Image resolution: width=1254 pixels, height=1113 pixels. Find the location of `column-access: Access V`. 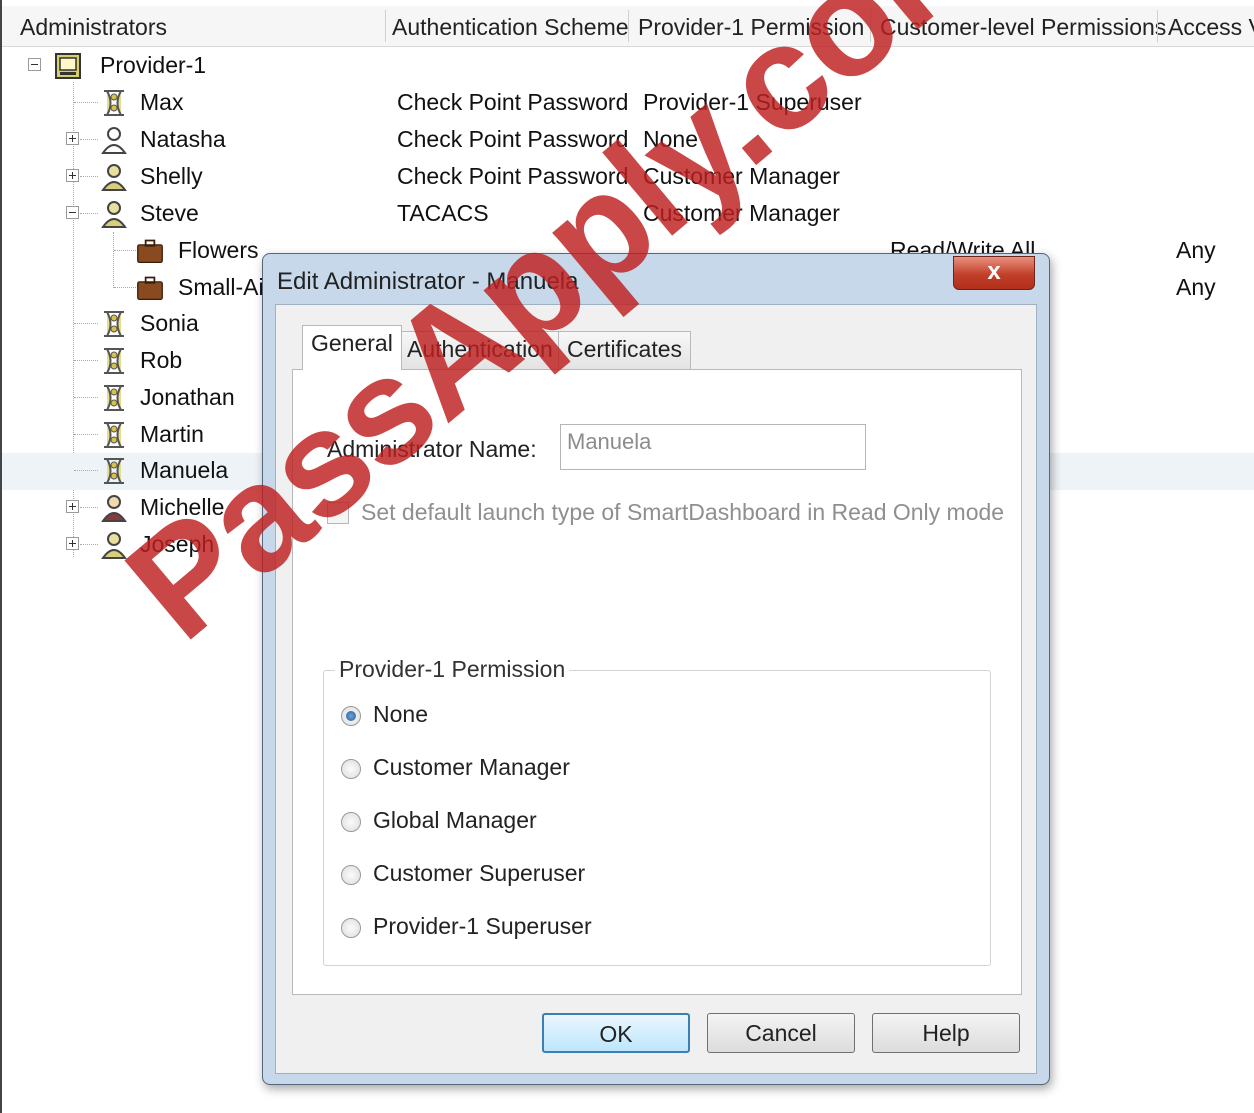

column-access: Access V is located at coordinates (1211, 27).